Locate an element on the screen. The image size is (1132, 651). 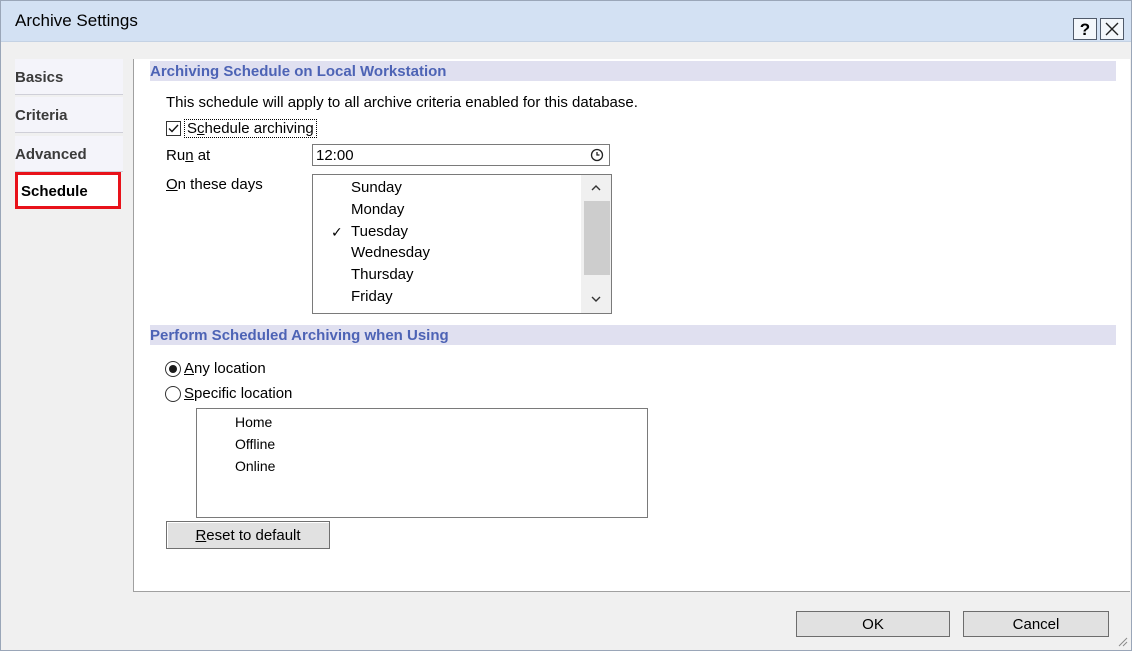
clock-icon is located at coordinates (597, 155).